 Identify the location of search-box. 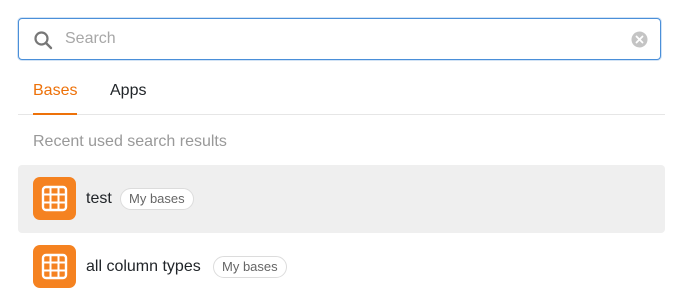
(339, 39).